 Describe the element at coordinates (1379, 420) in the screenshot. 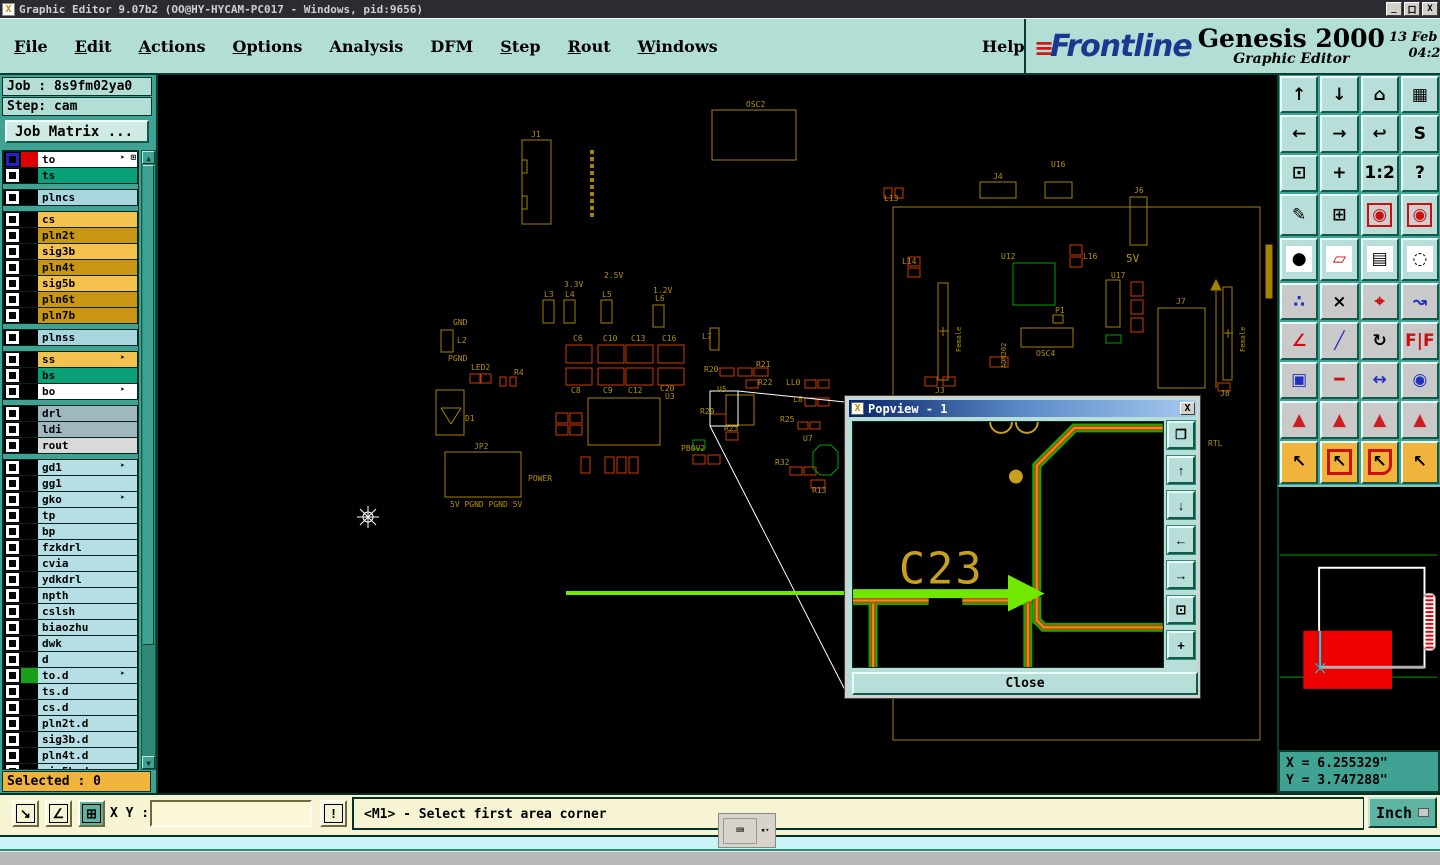

I see `arrow-top-line-button: ▲` at that location.